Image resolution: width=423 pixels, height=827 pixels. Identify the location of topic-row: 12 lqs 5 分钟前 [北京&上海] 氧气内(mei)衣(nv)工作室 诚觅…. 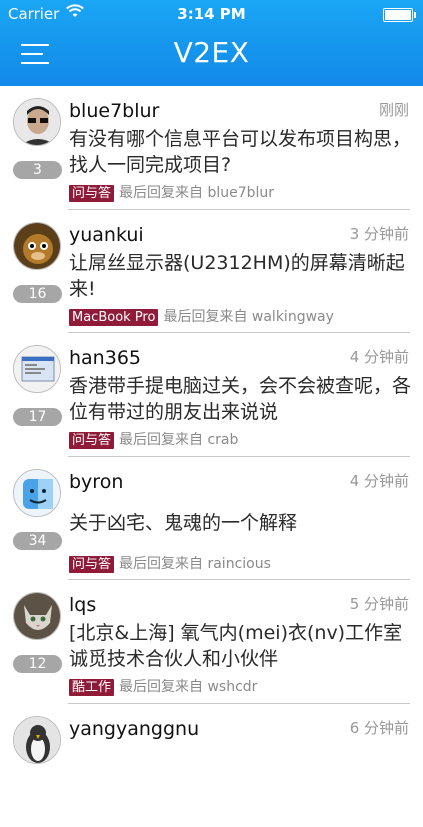
(211, 642).